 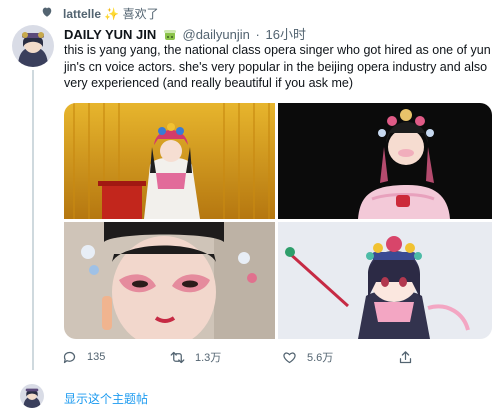 I want to click on thread-avatar, so click(x=32, y=396).